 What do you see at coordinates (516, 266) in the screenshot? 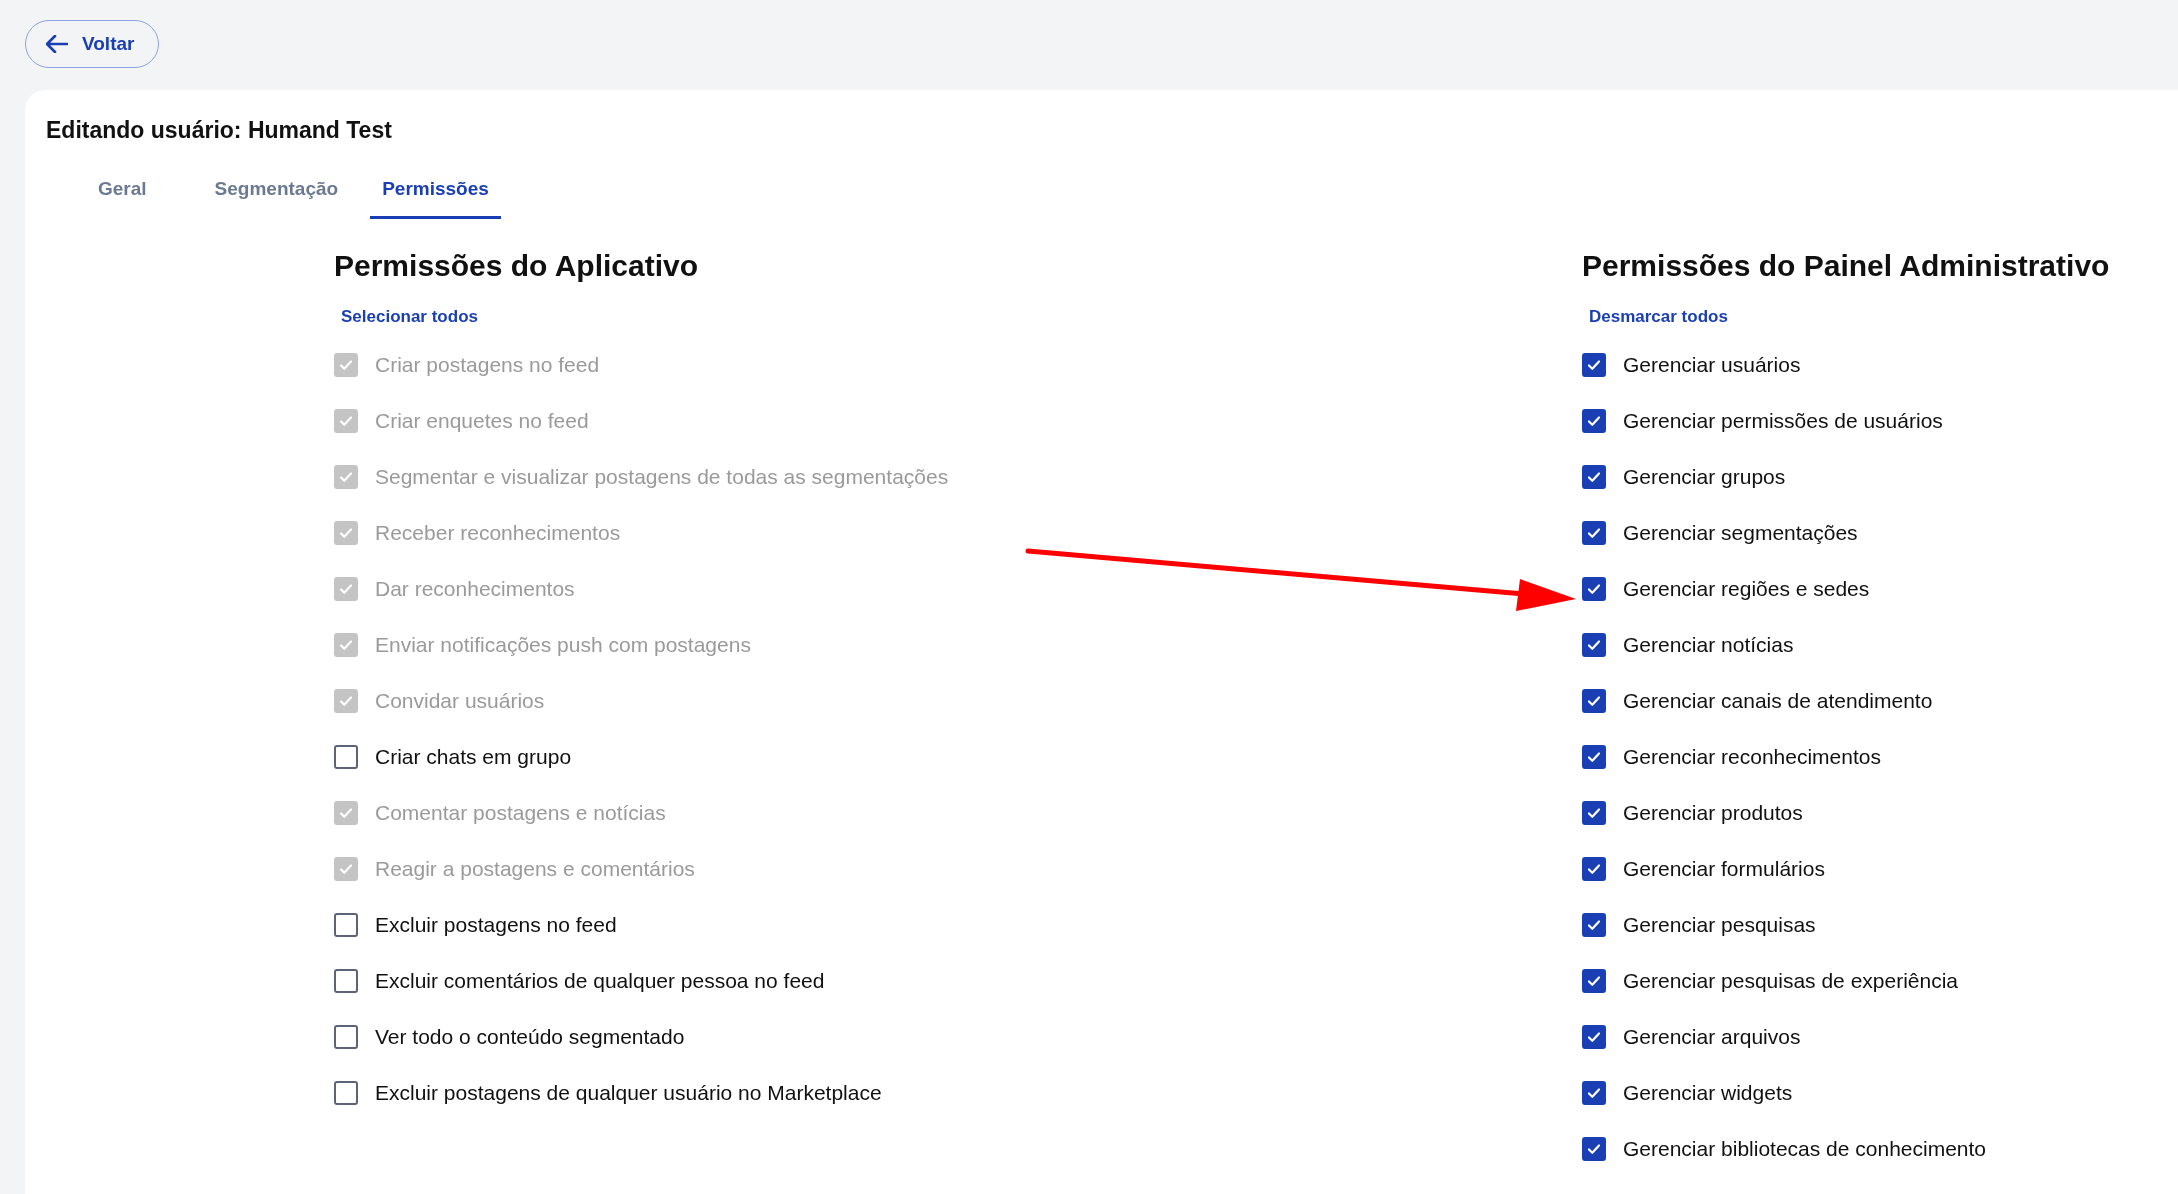
I see `section-heading: Permissões do Aplicativo` at bounding box center [516, 266].